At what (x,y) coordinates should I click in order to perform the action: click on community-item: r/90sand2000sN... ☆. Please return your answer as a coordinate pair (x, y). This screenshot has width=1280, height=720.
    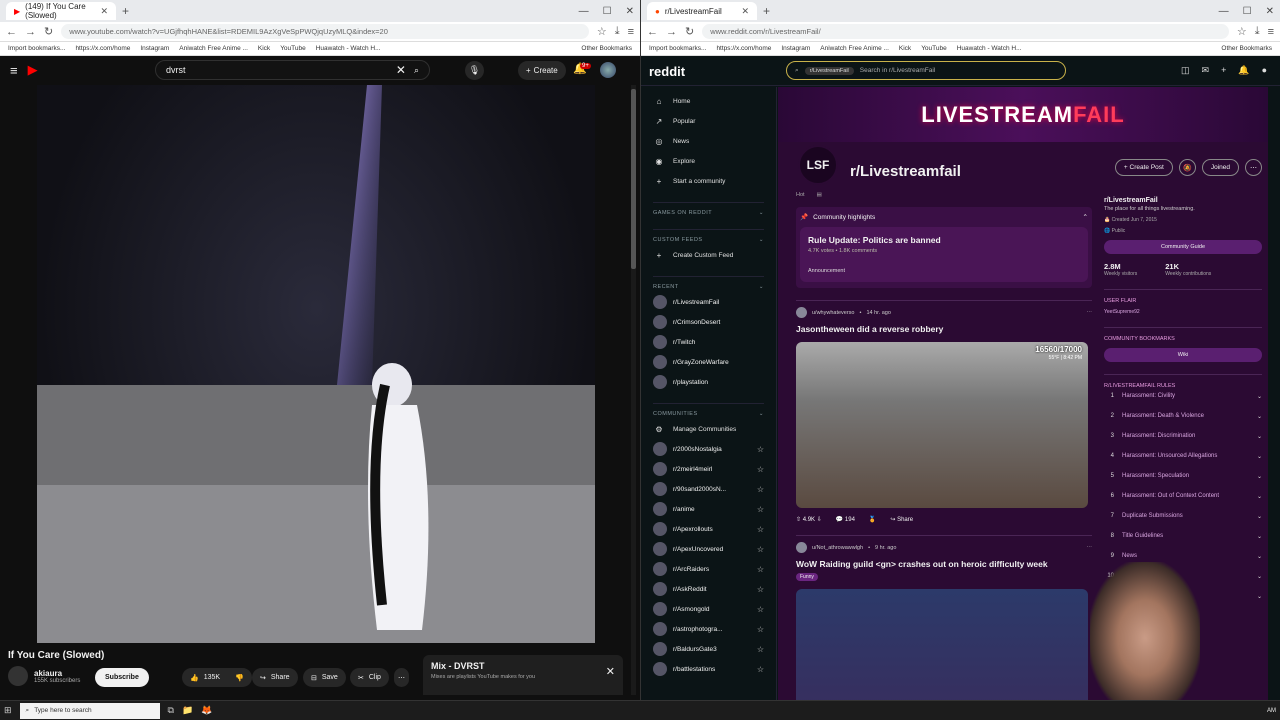
    Looking at the image, I should click on (708, 489).